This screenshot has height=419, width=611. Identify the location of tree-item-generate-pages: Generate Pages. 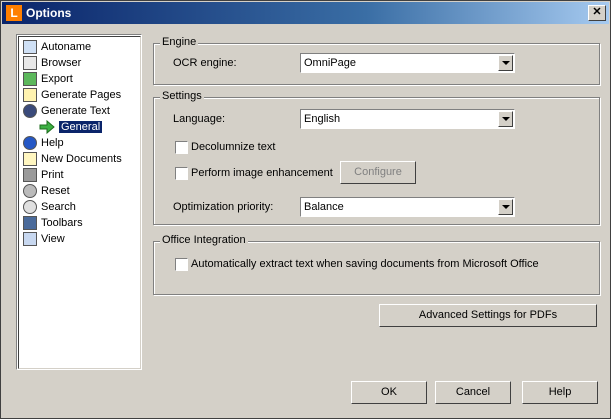
(72, 95).